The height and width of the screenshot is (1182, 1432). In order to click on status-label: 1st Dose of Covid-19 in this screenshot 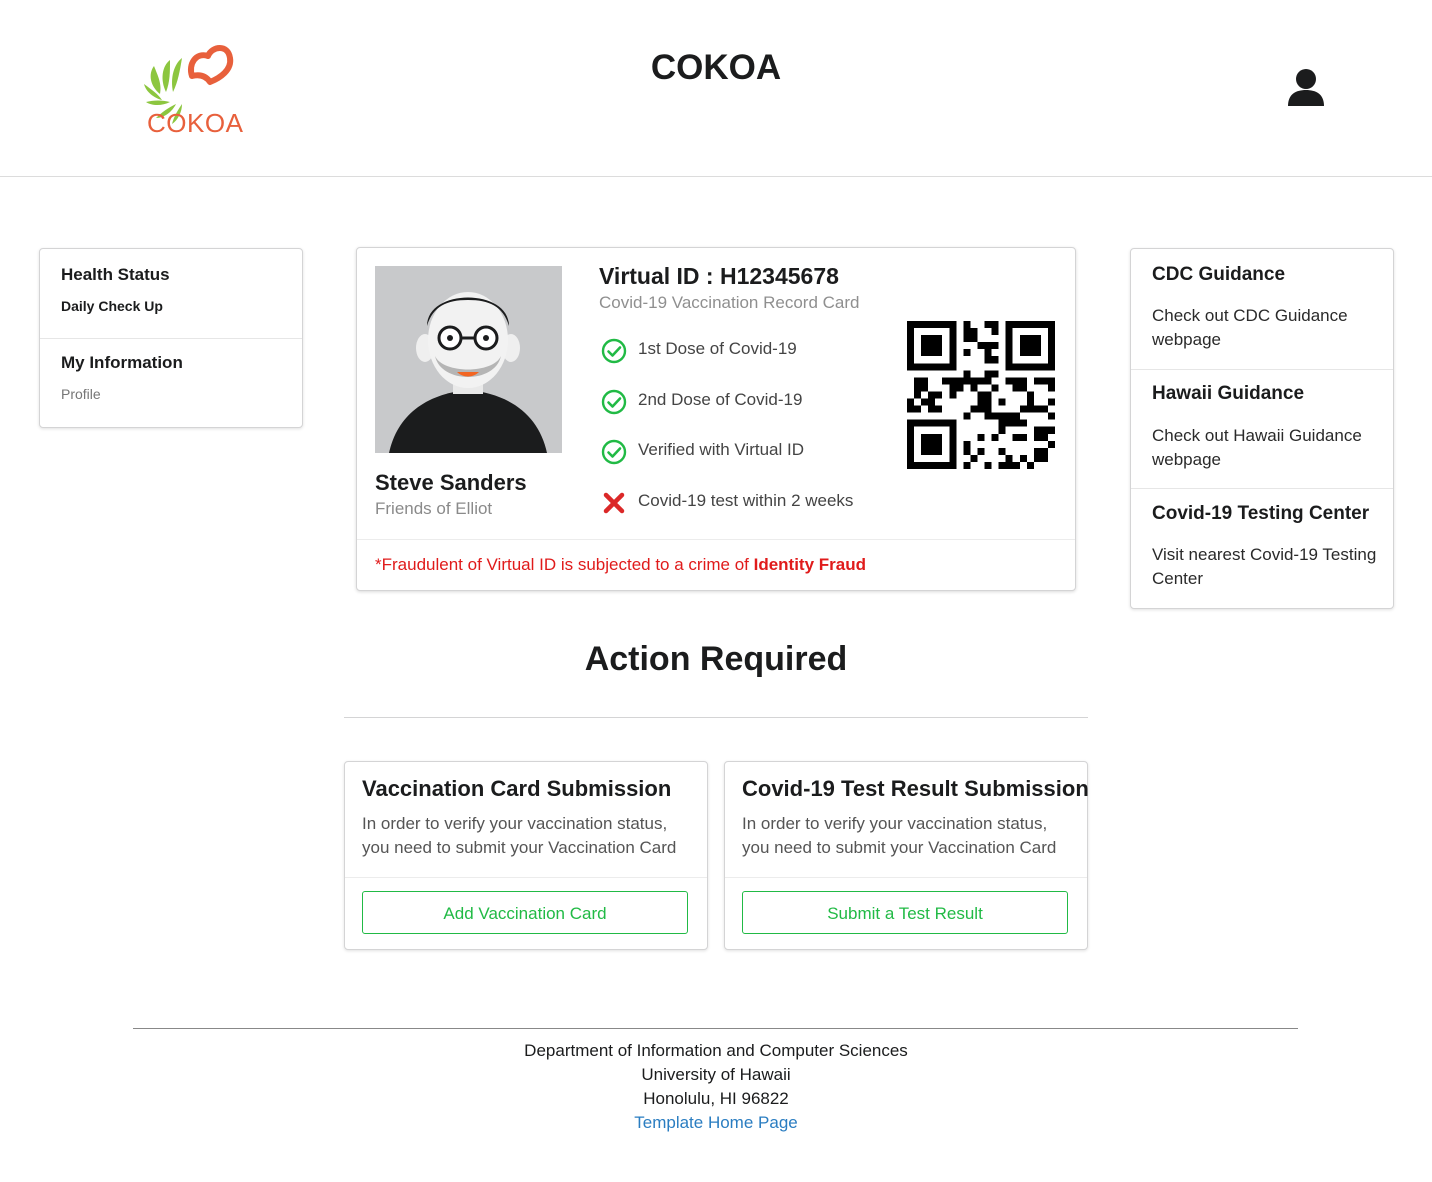, I will do `click(717, 348)`.